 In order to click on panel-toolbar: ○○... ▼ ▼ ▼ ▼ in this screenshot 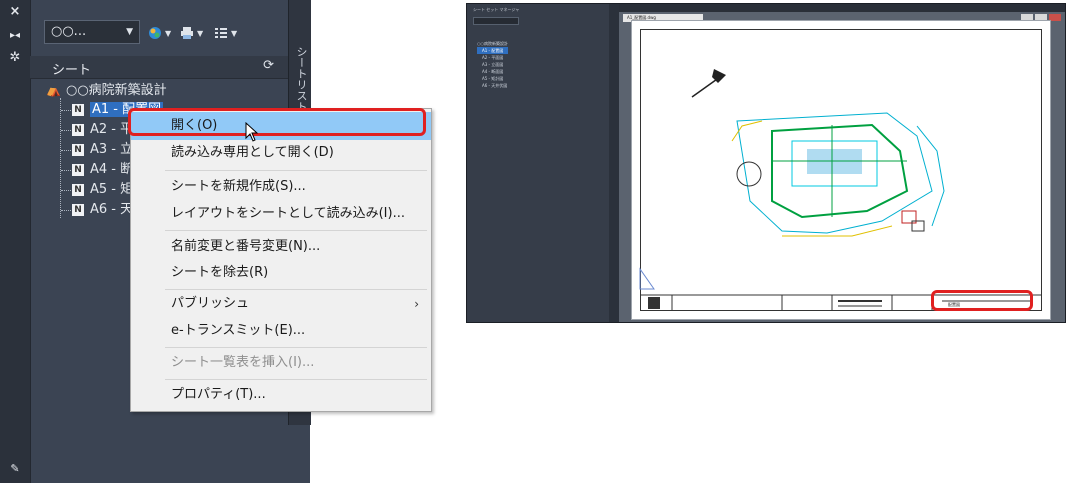, I will do `click(162, 33)`.